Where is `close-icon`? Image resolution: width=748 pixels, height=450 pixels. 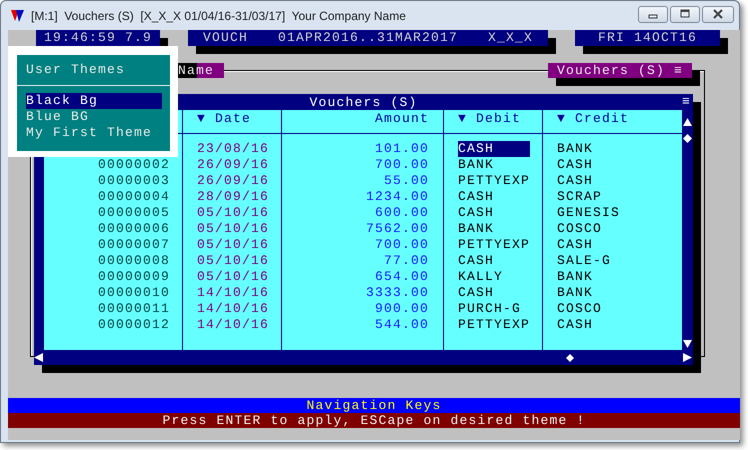 close-icon is located at coordinates (718, 14).